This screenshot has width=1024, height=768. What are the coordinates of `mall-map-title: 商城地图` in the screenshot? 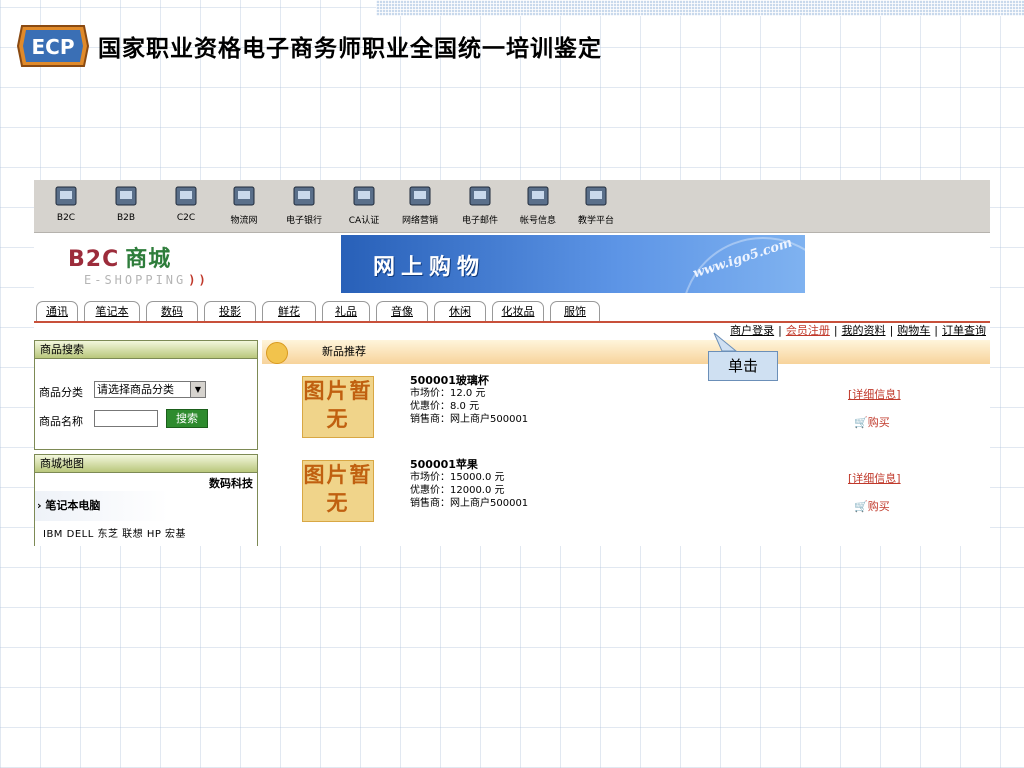 It's located at (146, 464).